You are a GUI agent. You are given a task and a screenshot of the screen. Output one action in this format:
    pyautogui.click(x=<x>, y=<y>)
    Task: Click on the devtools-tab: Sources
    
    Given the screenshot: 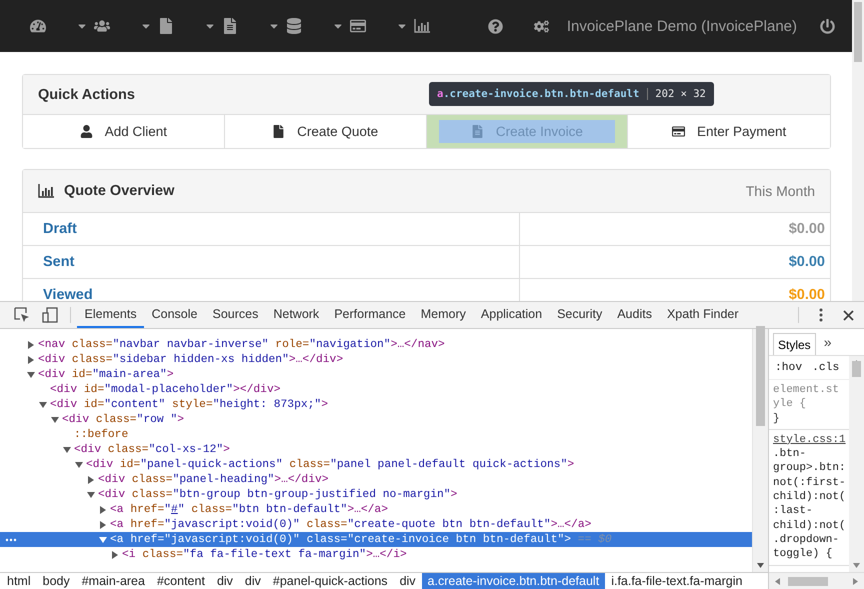 What is the action you would take?
    pyautogui.click(x=235, y=315)
    